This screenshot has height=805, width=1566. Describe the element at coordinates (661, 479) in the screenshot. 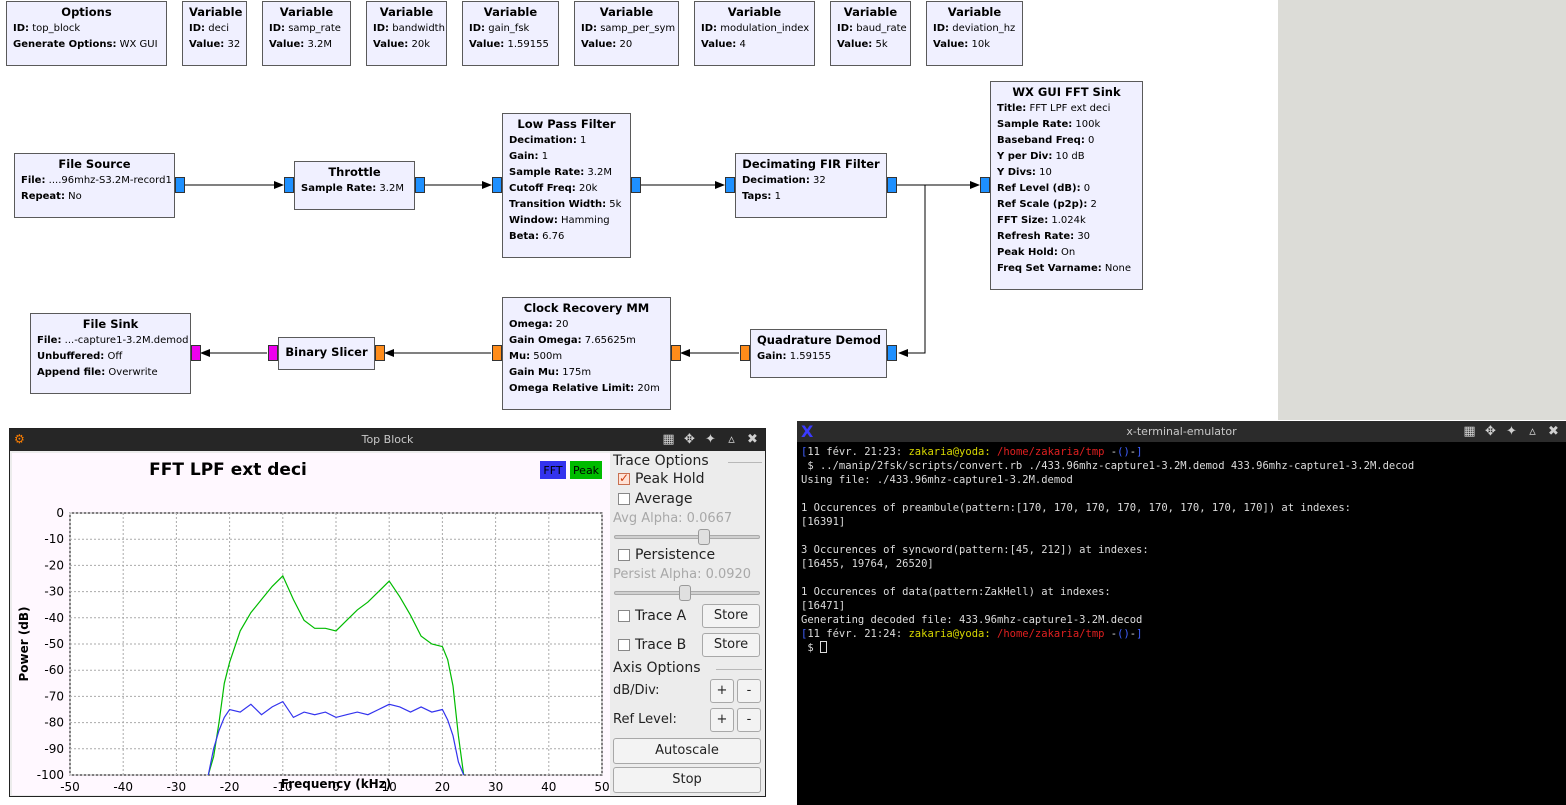

I see `peak-hold-checkbox: Peak Hold` at that location.